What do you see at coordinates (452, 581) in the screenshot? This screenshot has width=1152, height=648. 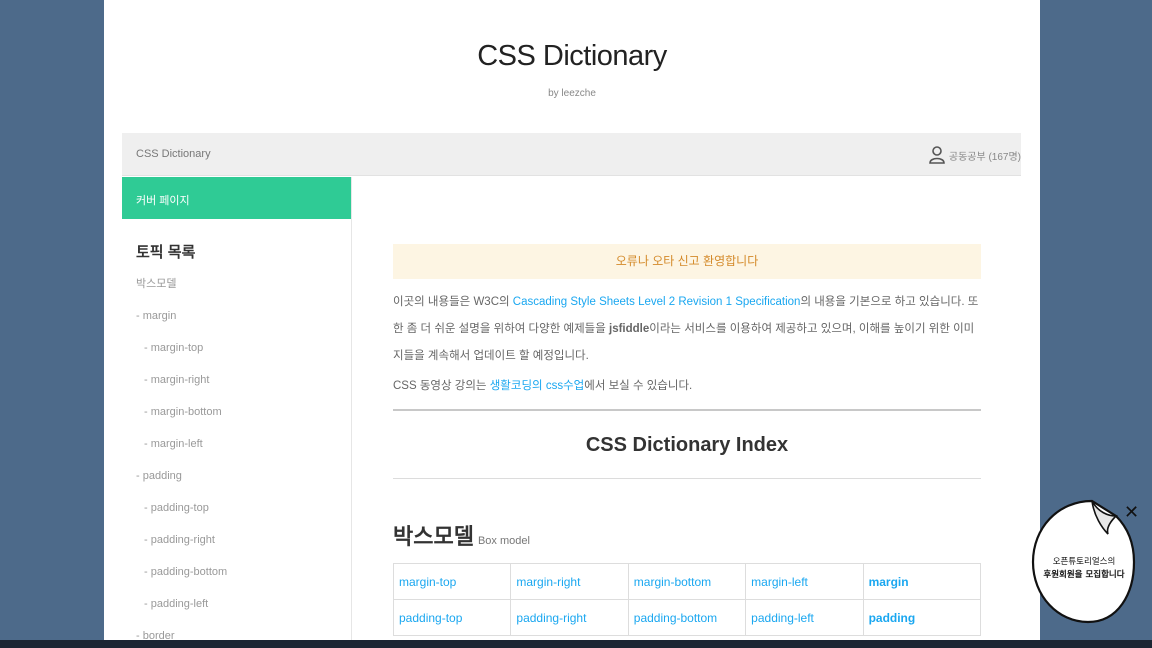 I see `table-cell-link: margin-top` at bounding box center [452, 581].